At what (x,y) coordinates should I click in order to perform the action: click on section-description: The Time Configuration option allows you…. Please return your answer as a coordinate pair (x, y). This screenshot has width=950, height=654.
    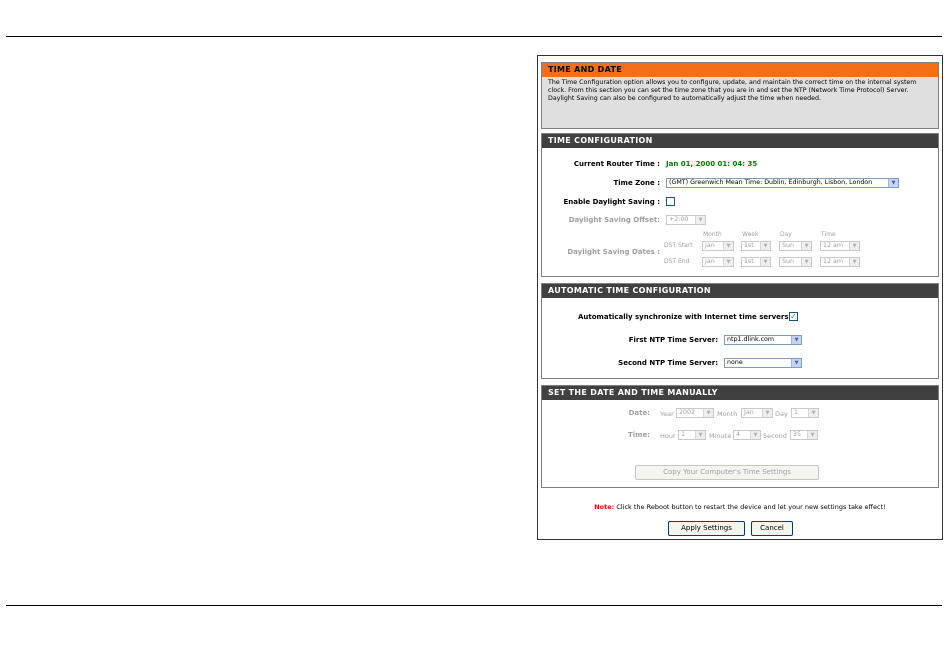
    Looking at the image, I should click on (732, 90).